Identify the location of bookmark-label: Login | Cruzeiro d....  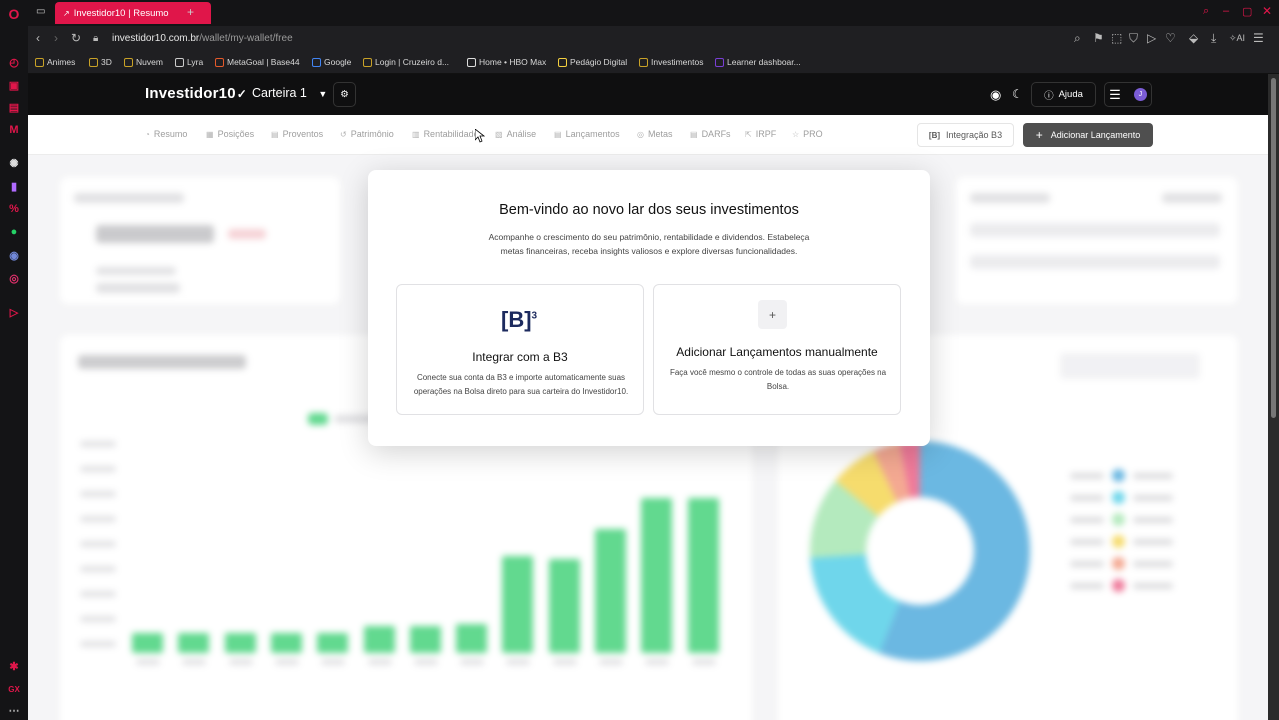
(412, 62).